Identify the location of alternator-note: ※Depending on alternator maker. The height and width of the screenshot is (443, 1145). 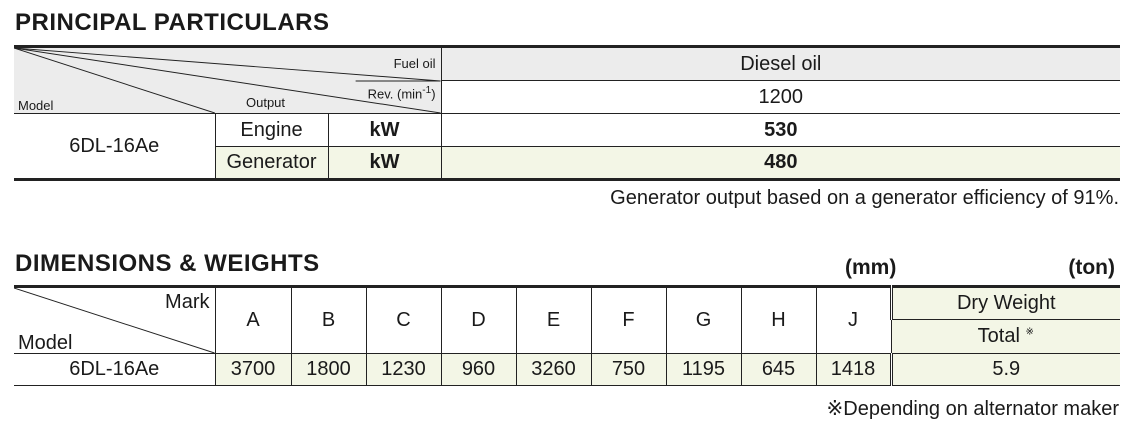
(972, 409).